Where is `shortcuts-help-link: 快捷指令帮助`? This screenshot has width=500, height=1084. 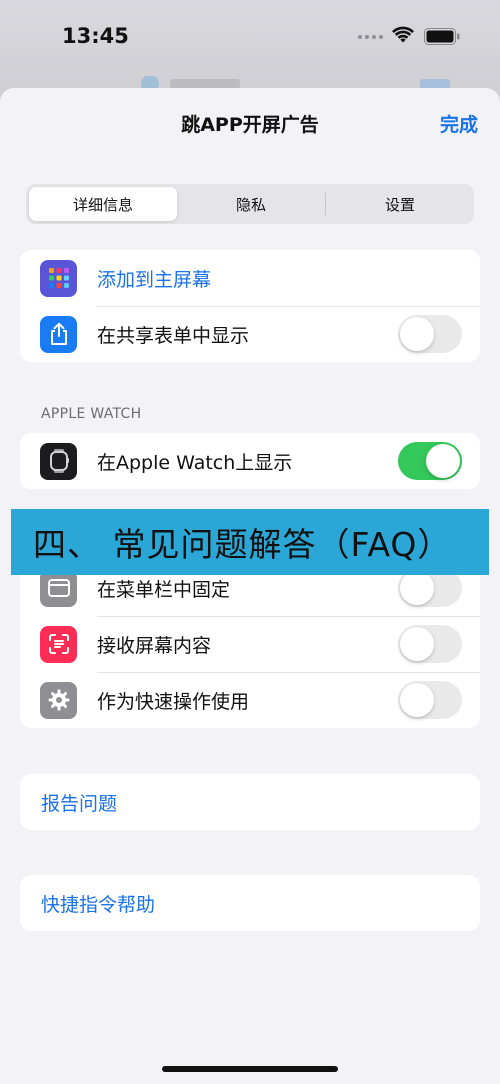 shortcuts-help-link: 快捷指令帮助 is located at coordinates (98, 904).